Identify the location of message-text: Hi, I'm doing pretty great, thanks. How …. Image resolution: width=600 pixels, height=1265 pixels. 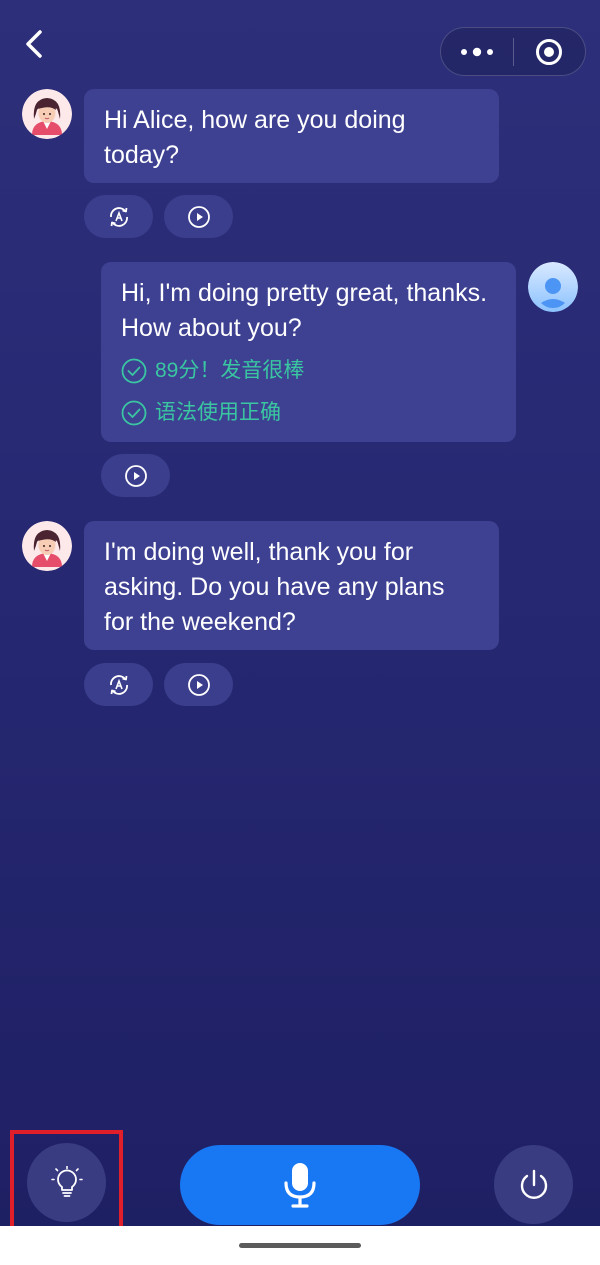
(304, 310).